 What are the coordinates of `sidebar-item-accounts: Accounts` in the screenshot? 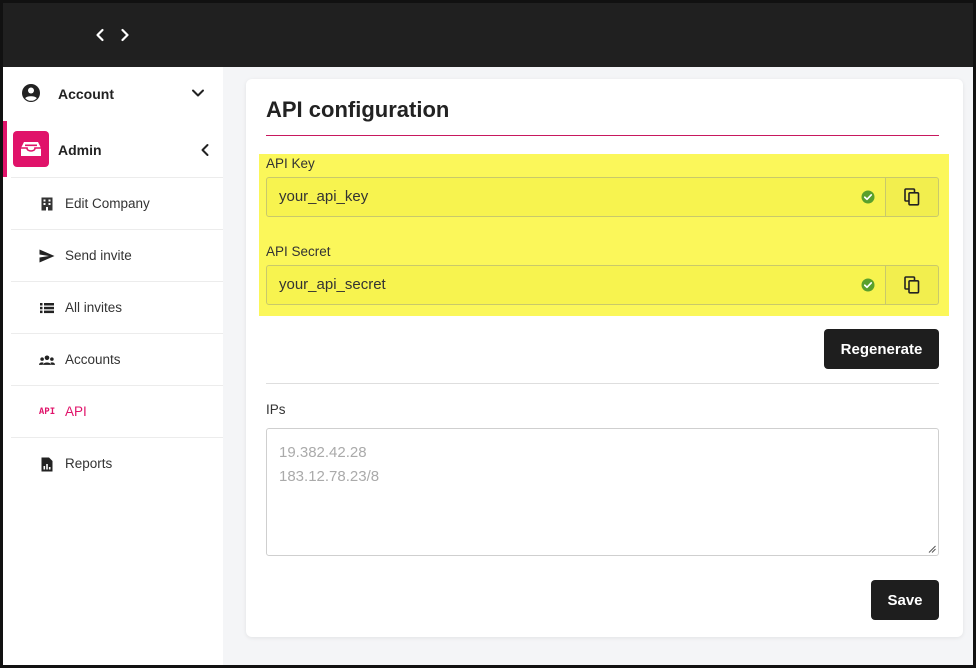 It's located at (117, 359).